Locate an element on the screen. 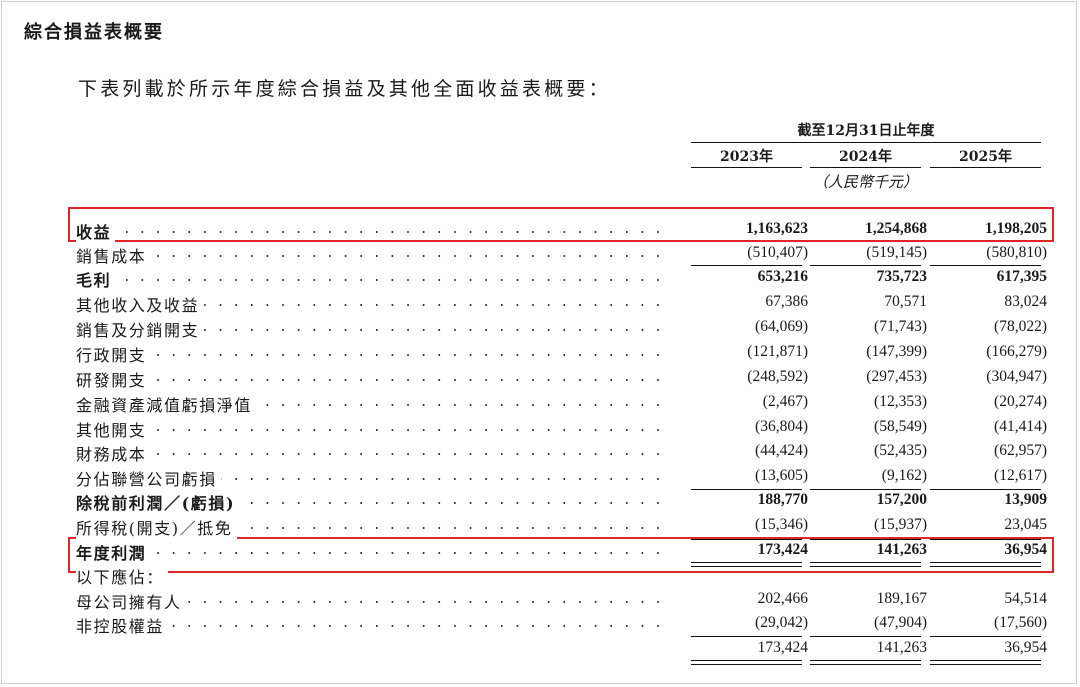 This screenshot has width=1080, height=687. cell-2025: (20,274) is located at coordinates (1020, 401).